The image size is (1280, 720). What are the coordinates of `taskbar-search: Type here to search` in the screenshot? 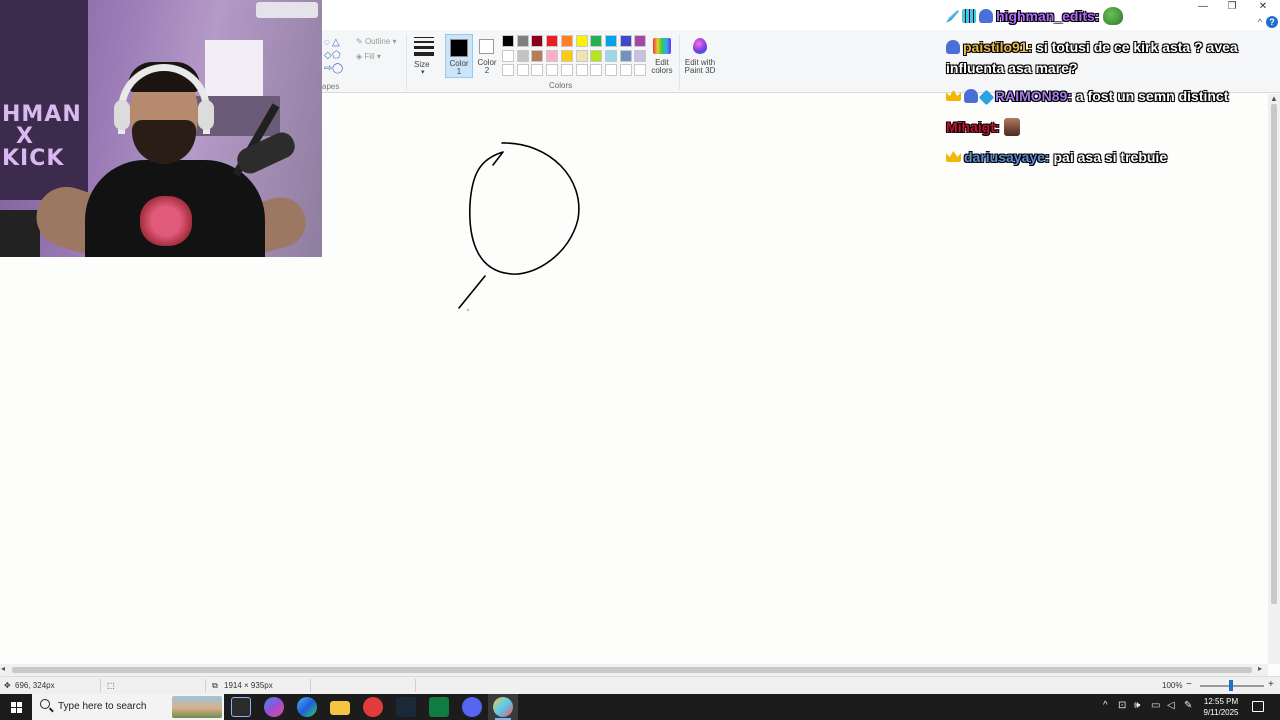 It's located at (128, 707).